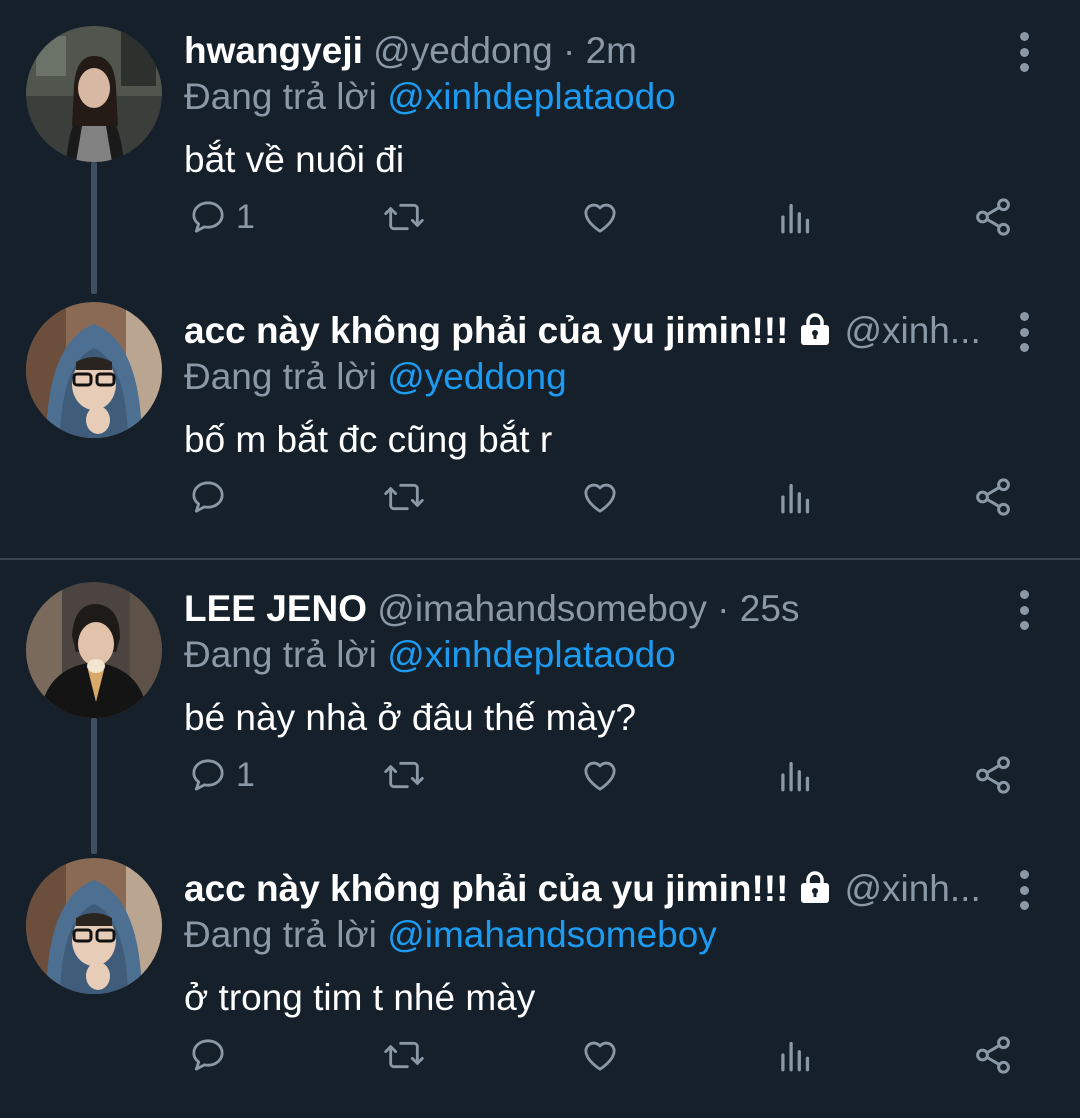 The image size is (1080, 1118). I want to click on handle-and-time: @imahandsomeboy · 25s, so click(588, 608).